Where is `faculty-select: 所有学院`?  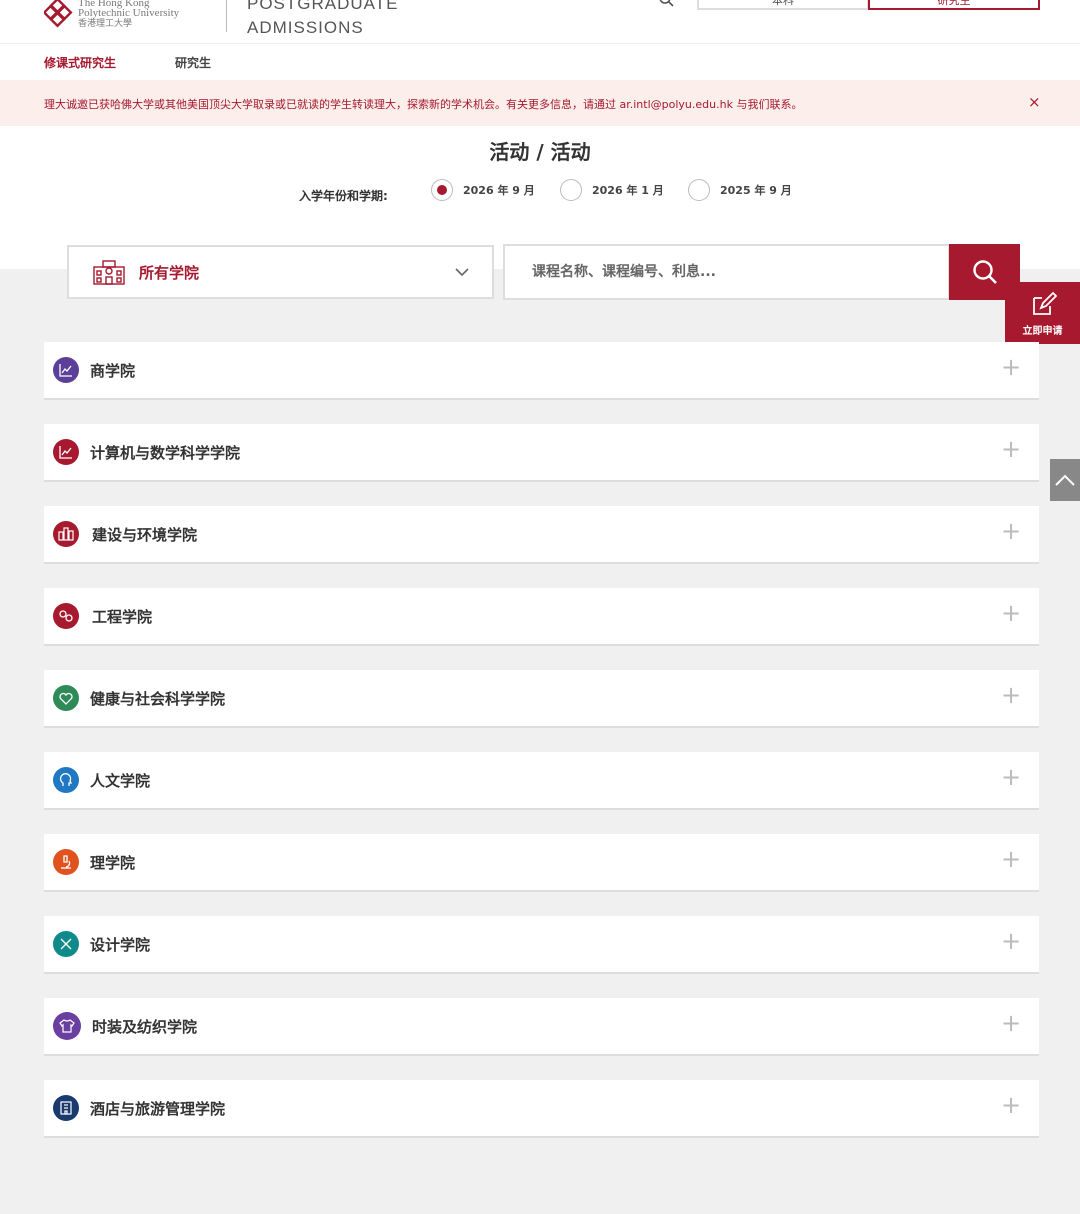
faculty-select: 所有学院 is located at coordinates (280, 272).